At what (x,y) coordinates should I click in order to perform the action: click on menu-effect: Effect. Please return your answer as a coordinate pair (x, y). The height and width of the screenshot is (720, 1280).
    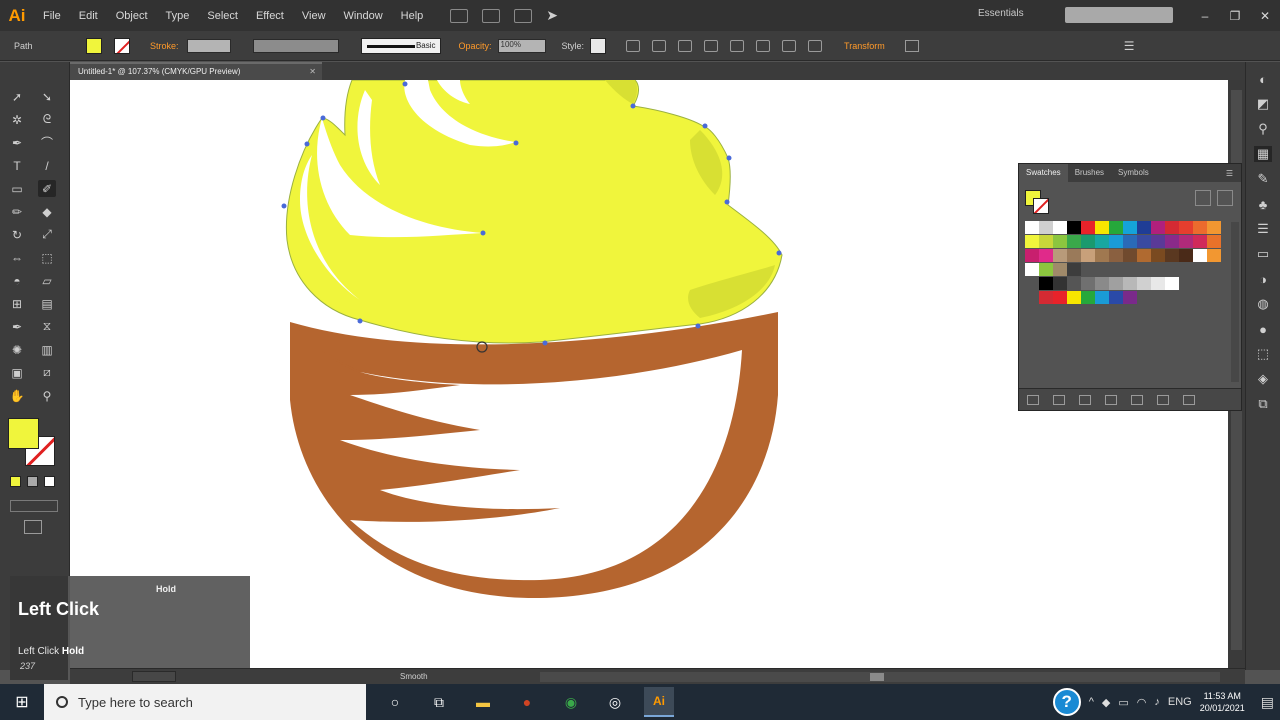
    Looking at the image, I should click on (270, 16).